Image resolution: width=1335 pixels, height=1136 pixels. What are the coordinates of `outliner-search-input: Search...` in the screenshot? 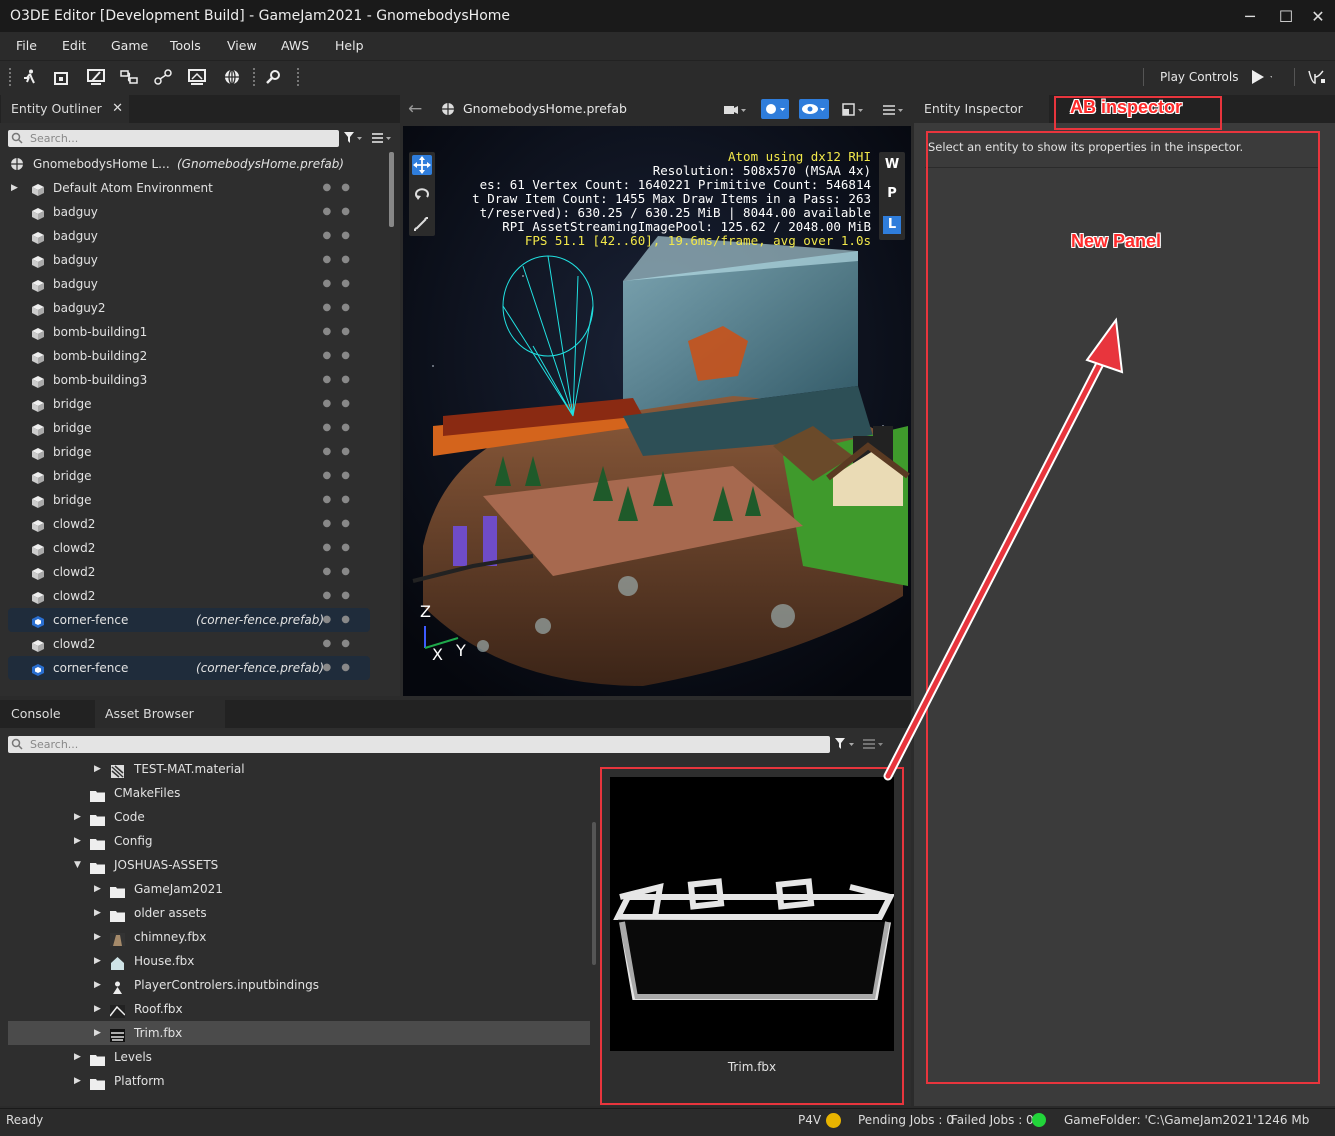 It's located at (173, 138).